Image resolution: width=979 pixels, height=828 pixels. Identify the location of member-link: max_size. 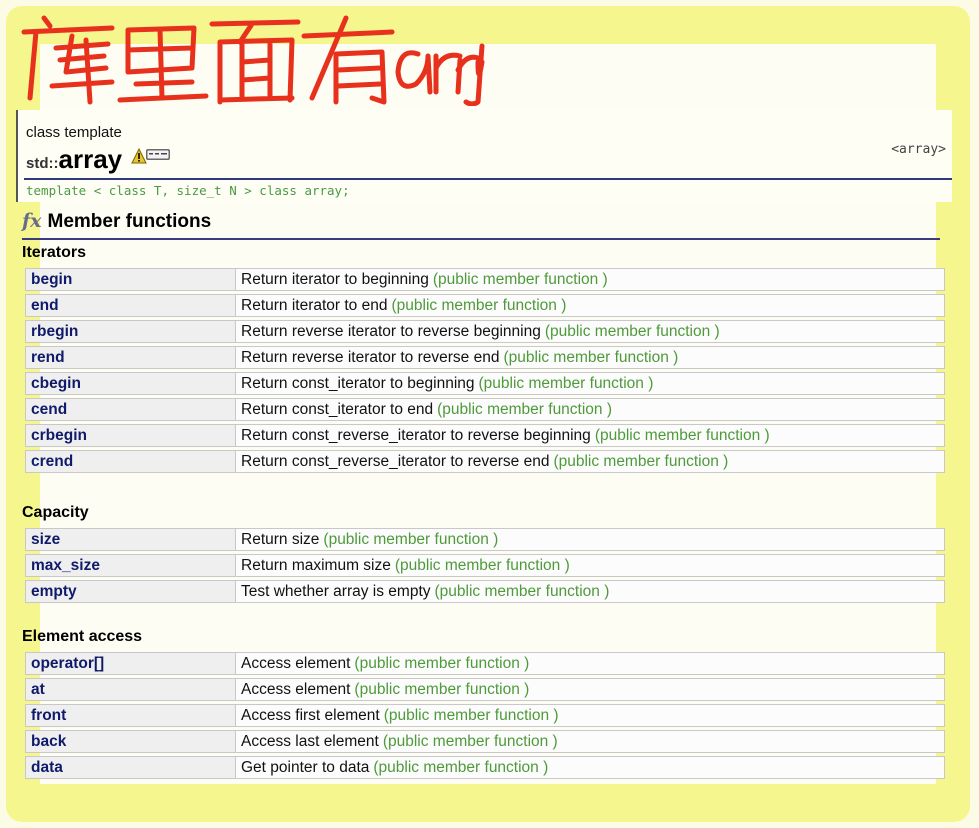
(130, 565).